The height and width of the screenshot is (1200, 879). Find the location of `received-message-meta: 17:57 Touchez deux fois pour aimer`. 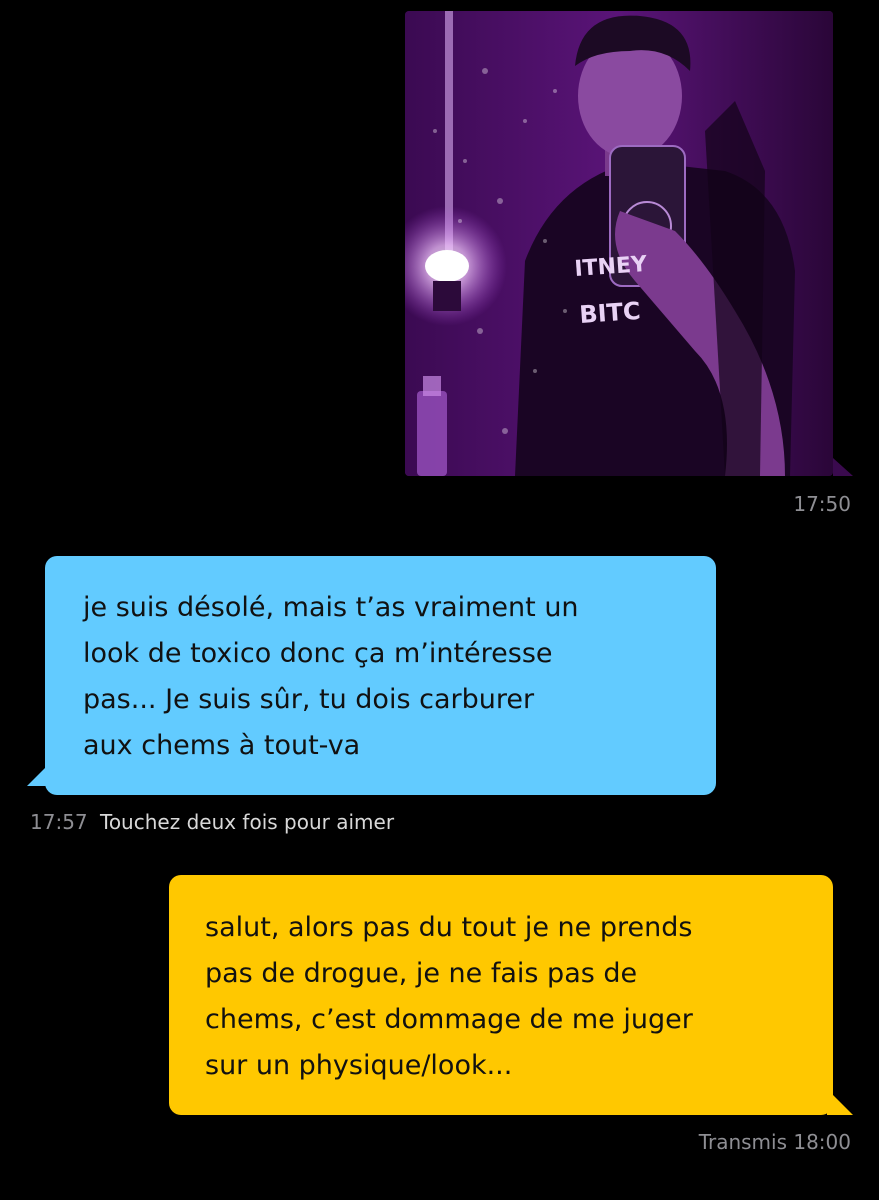

received-message-meta: 17:57 Touchez deux fois pour aimer is located at coordinates (212, 822).